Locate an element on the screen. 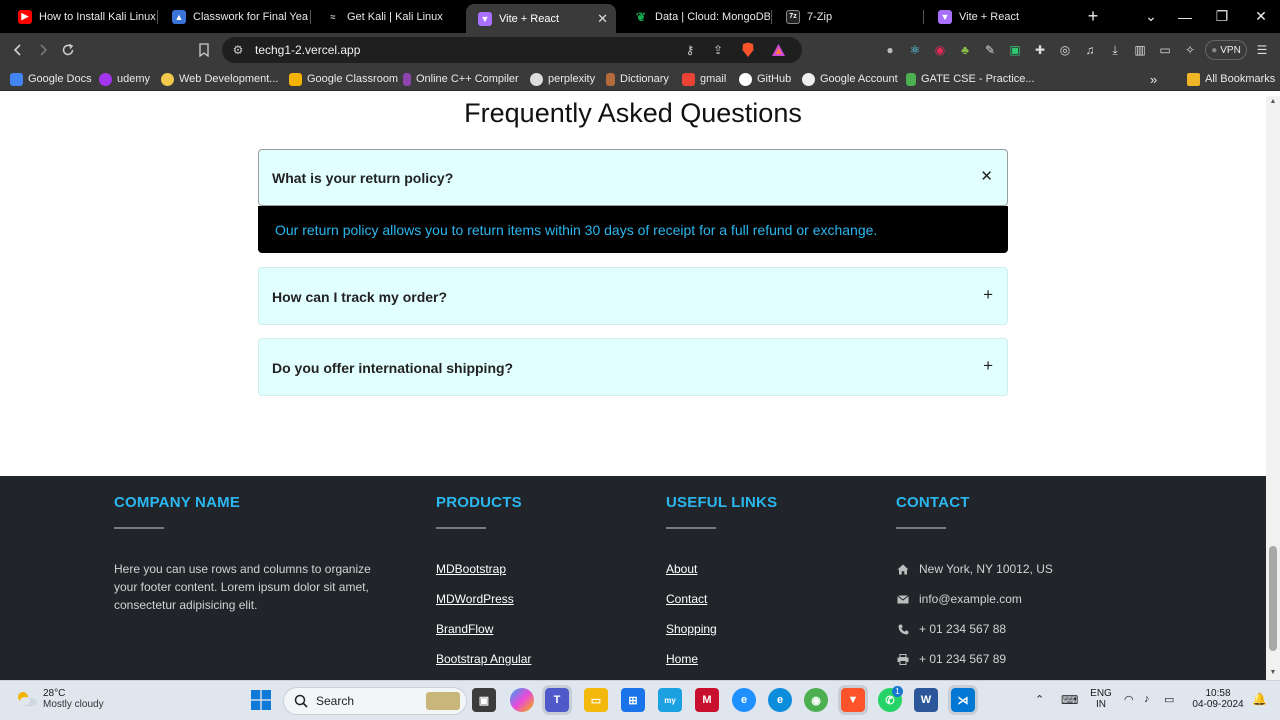  tab-mongodb: ❦ Data | Cloud: MongoDB C is located at coordinates (696, 16).